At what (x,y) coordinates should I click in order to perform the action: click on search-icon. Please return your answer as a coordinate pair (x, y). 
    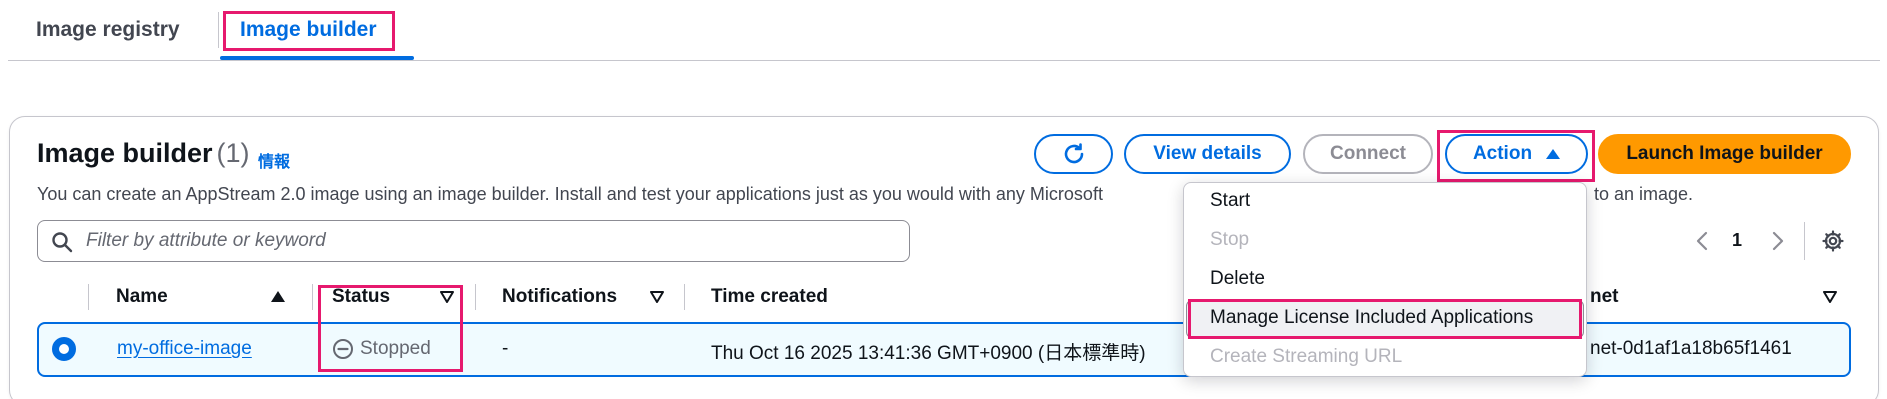
    Looking at the image, I should click on (62, 242).